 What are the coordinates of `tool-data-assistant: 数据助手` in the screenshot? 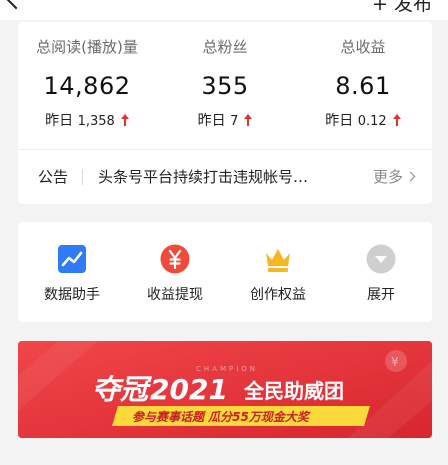 It's located at (72, 272).